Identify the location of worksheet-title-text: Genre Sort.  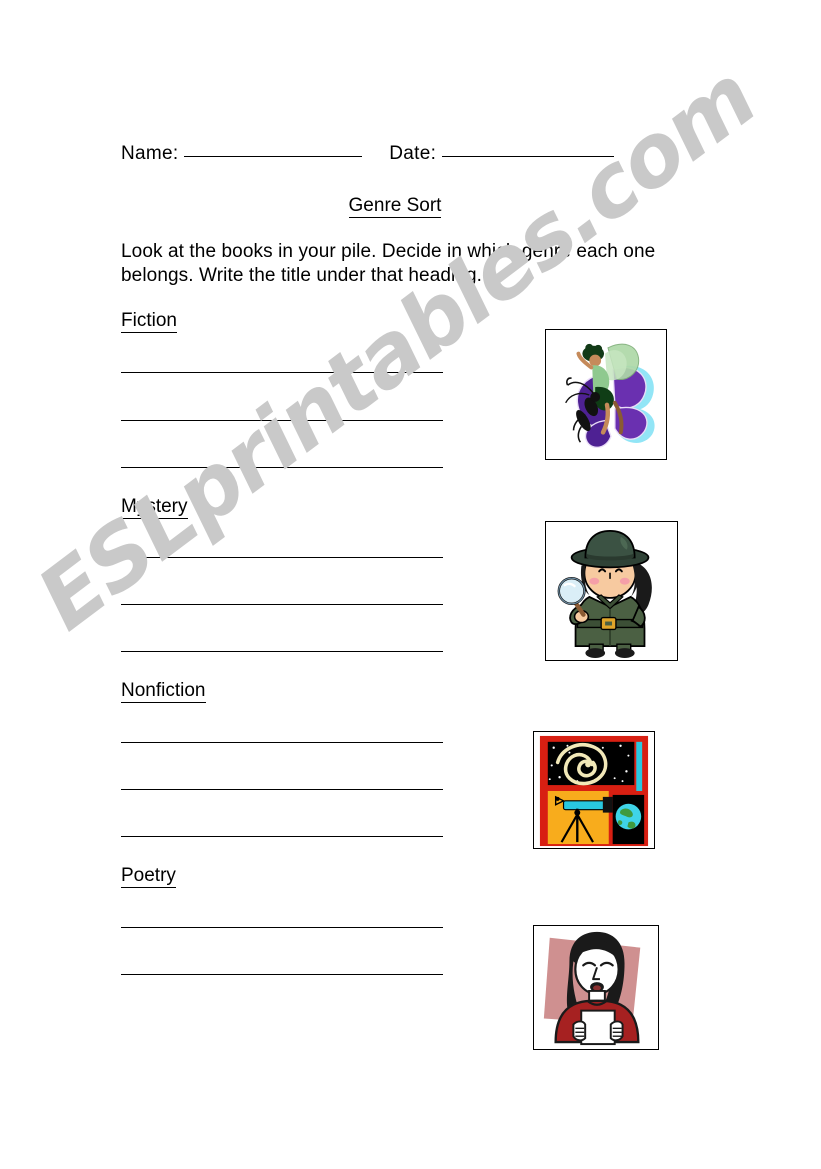
(395, 206).